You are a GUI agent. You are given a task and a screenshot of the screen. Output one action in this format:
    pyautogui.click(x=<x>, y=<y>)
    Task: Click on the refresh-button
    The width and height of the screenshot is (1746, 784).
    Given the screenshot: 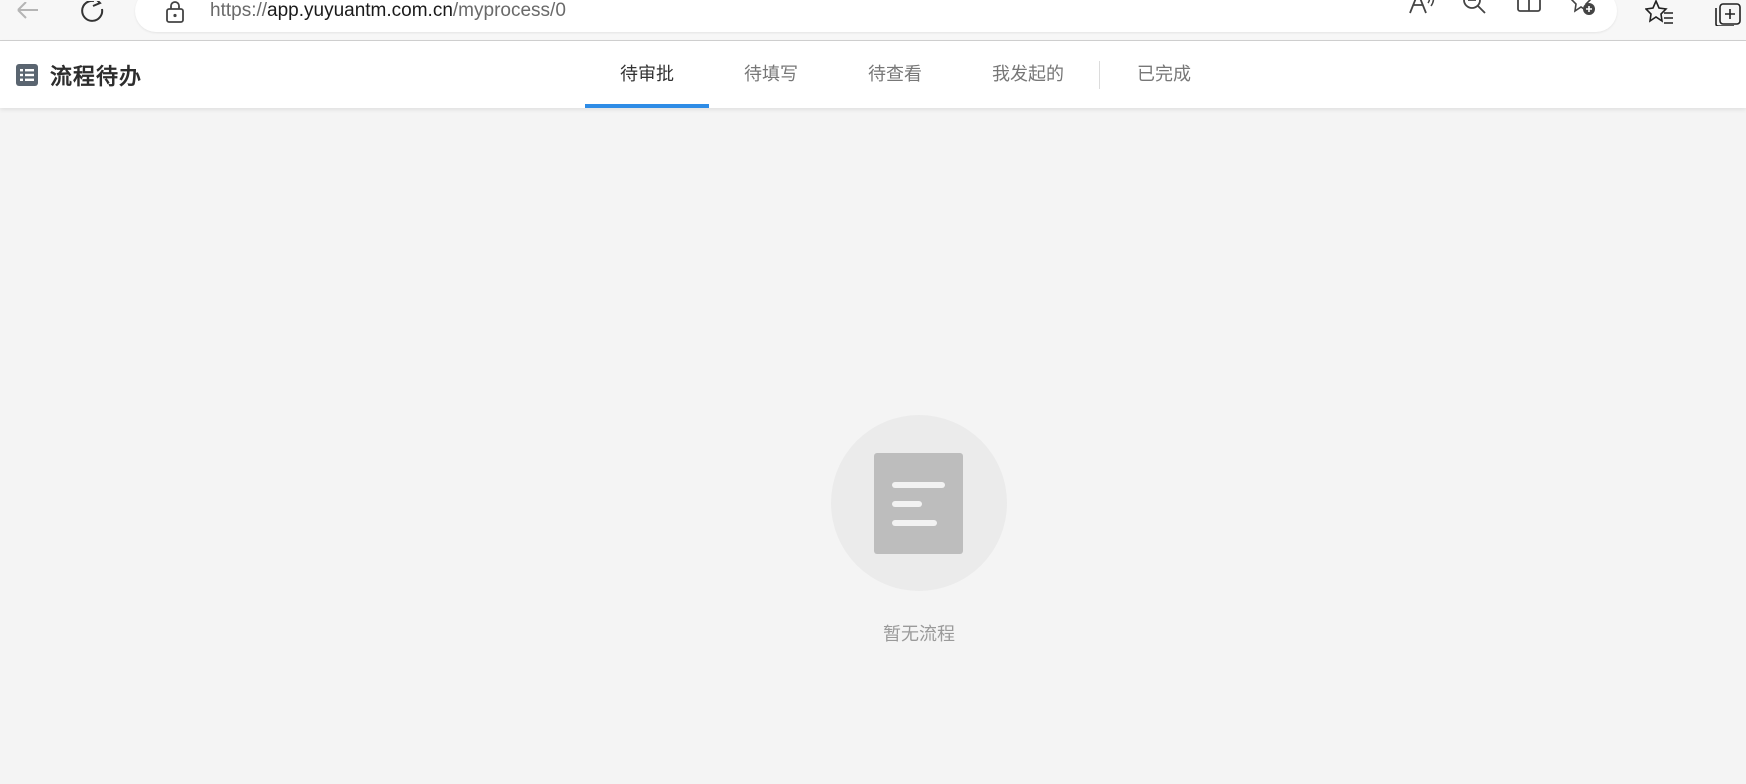 What is the action you would take?
    pyautogui.click(x=94, y=13)
    